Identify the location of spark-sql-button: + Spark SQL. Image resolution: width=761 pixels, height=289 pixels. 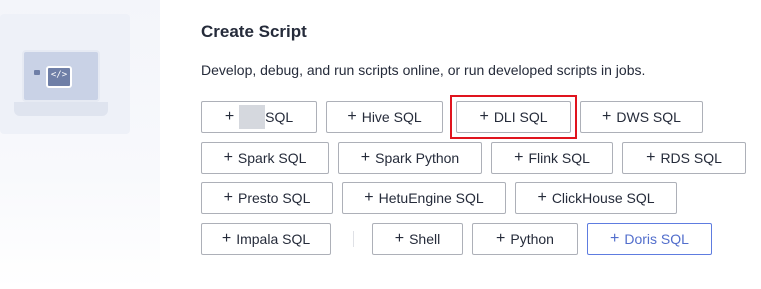
(265, 158).